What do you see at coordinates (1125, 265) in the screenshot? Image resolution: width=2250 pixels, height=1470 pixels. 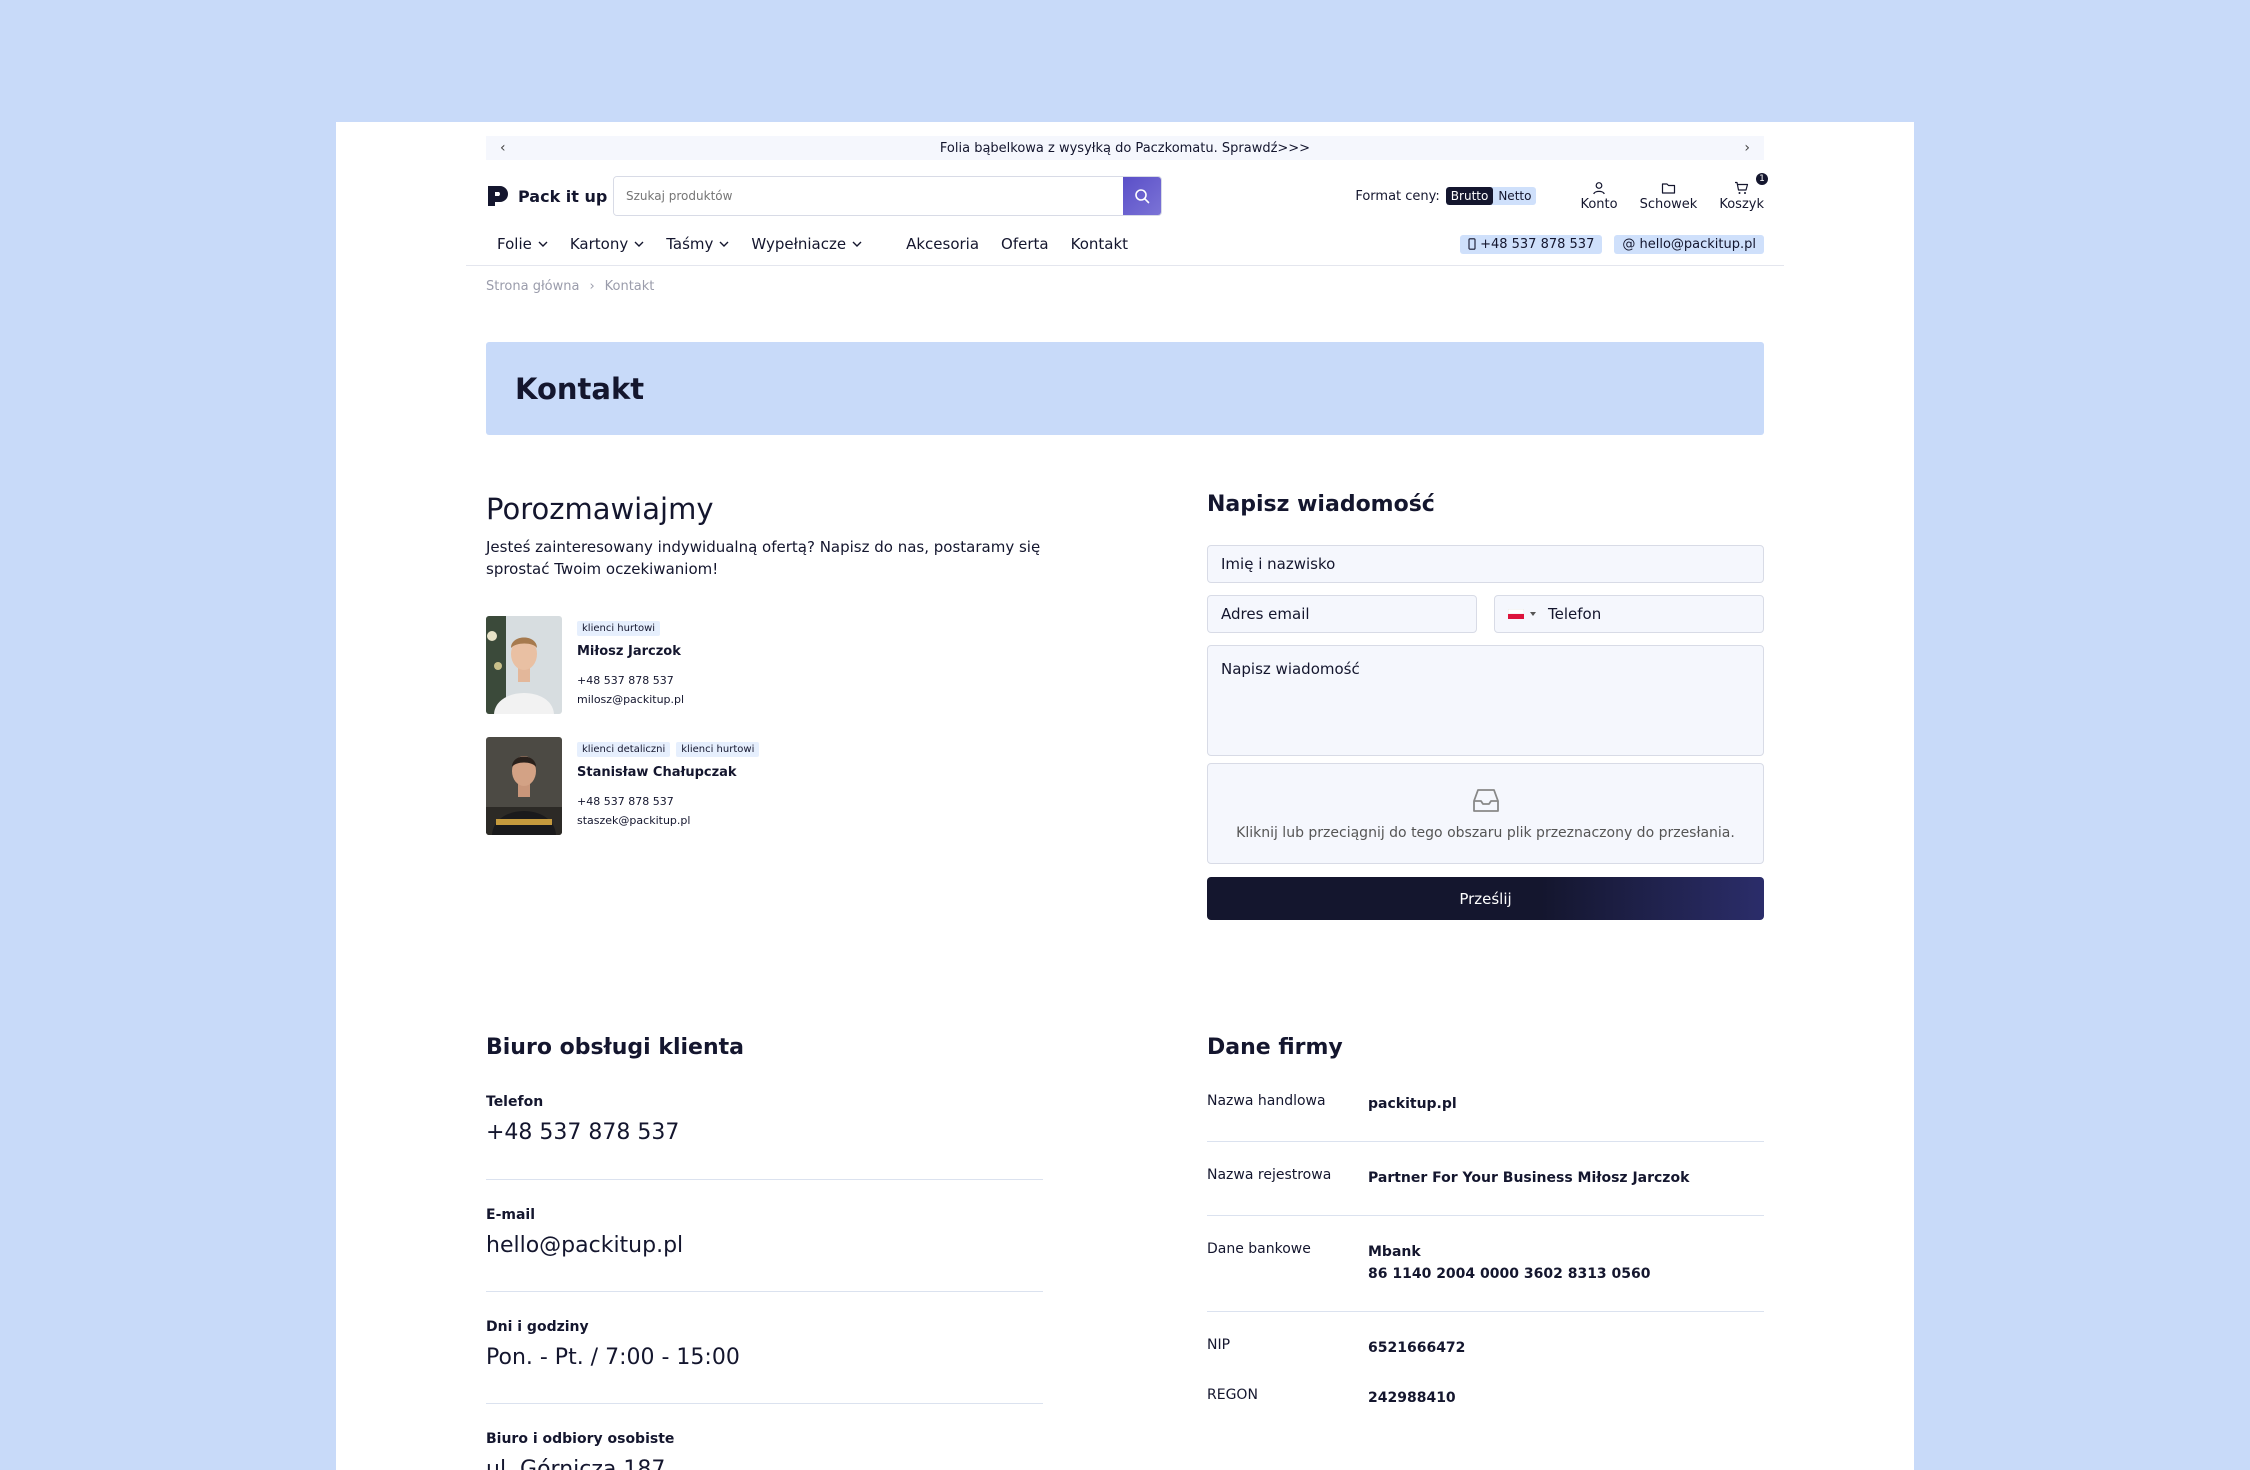 I see `nav-divider` at bounding box center [1125, 265].